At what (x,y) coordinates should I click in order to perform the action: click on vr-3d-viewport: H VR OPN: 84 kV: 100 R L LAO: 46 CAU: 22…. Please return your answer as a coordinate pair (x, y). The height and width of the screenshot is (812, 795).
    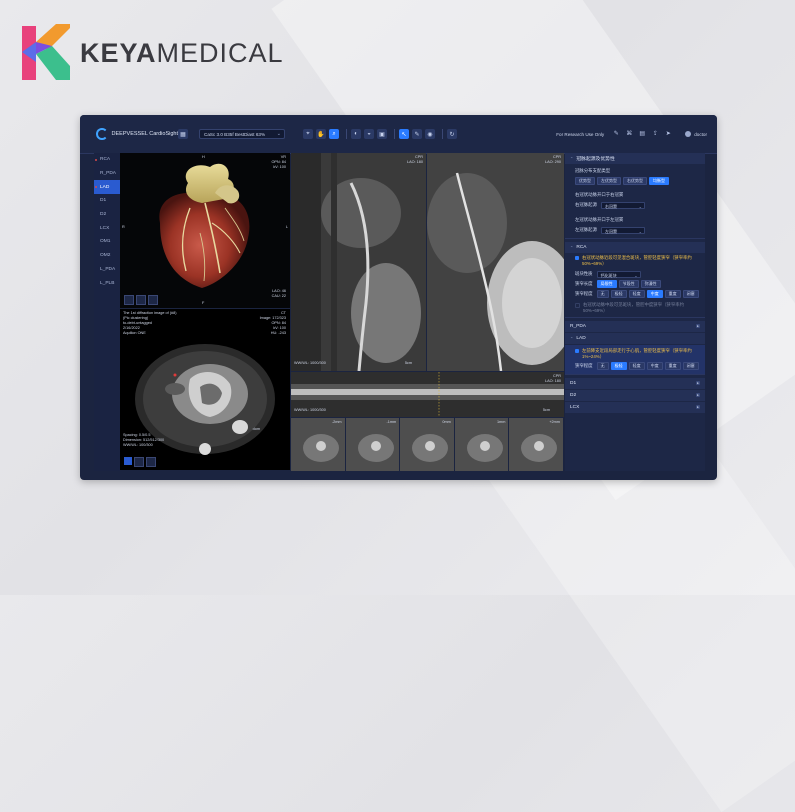
    Looking at the image, I should click on (205, 230).